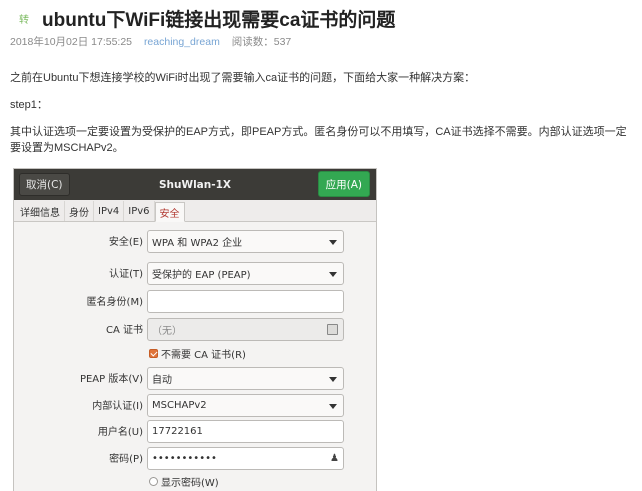  I want to click on step-label: step1：, so click(29, 105).